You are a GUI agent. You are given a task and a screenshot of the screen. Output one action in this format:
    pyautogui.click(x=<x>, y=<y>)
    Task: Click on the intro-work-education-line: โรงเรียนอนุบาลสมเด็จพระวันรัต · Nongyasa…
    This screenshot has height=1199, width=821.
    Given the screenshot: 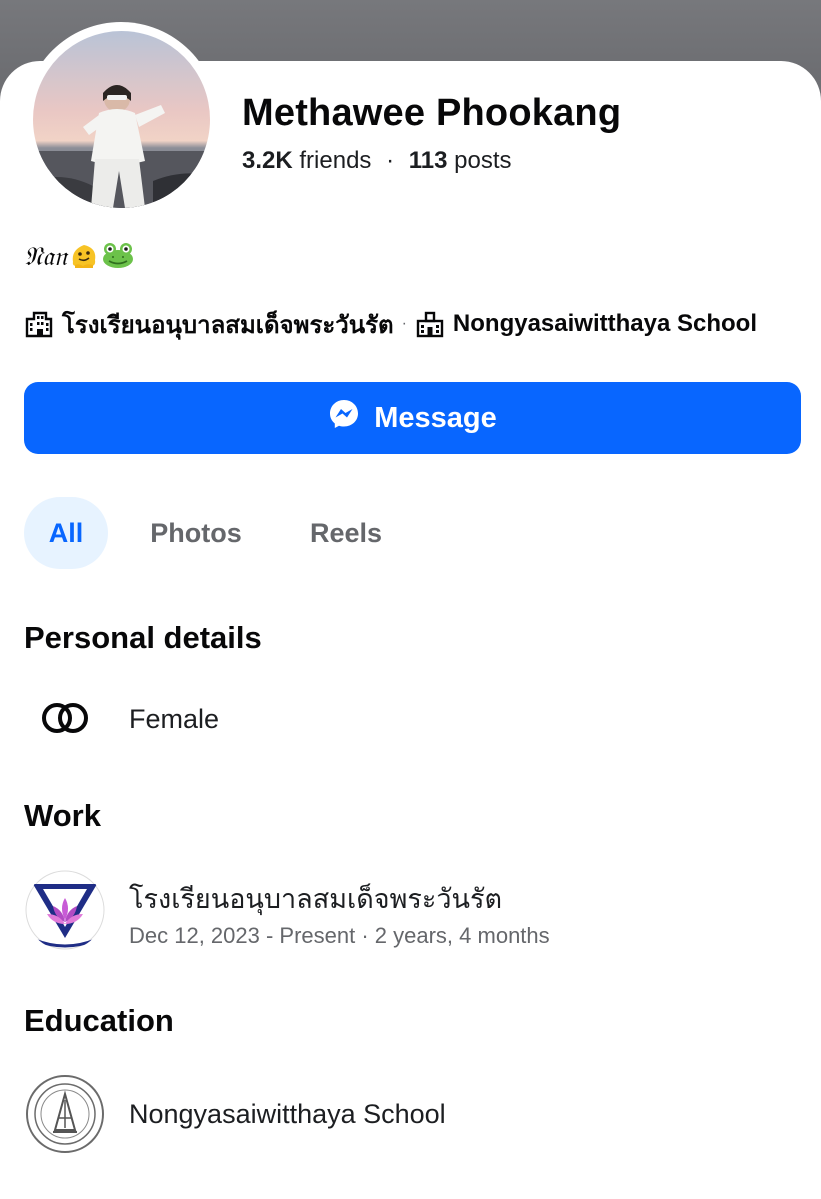 What is the action you would take?
    pyautogui.click(x=390, y=324)
    